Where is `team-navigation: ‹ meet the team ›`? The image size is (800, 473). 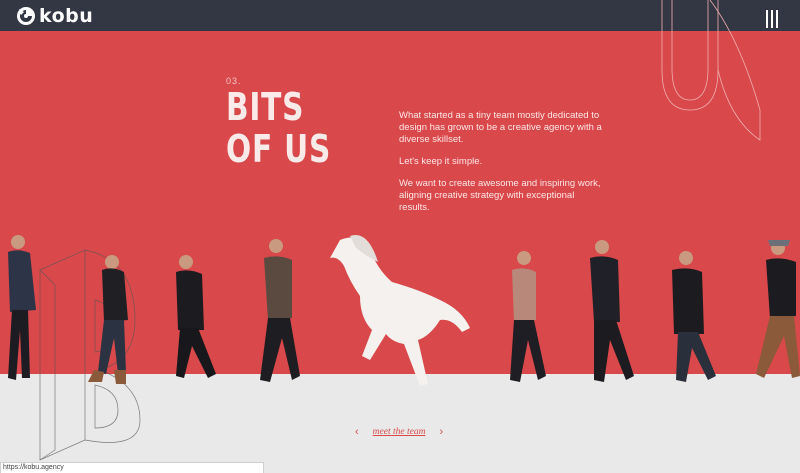
team-navigation: ‹ meet the team › is located at coordinates (399, 432).